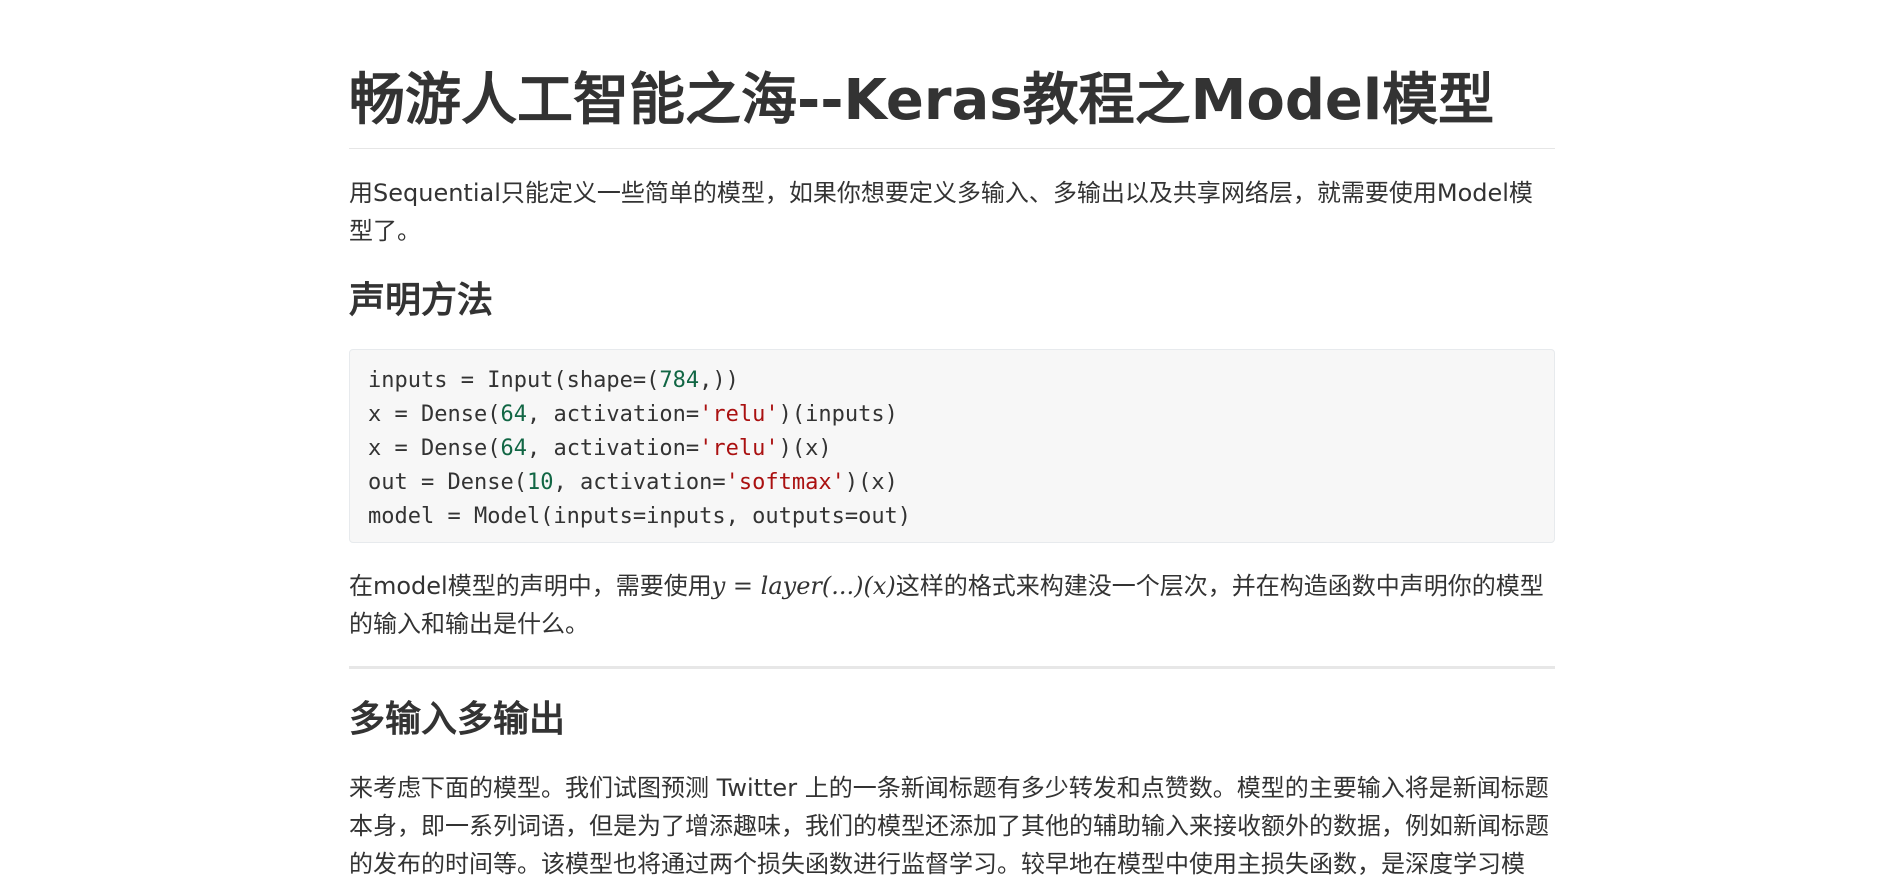 The width and height of the screenshot is (1894, 883). What do you see at coordinates (952, 381) in the screenshot?
I see `code-line: inputs = Input(shape=(784,))` at bounding box center [952, 381].